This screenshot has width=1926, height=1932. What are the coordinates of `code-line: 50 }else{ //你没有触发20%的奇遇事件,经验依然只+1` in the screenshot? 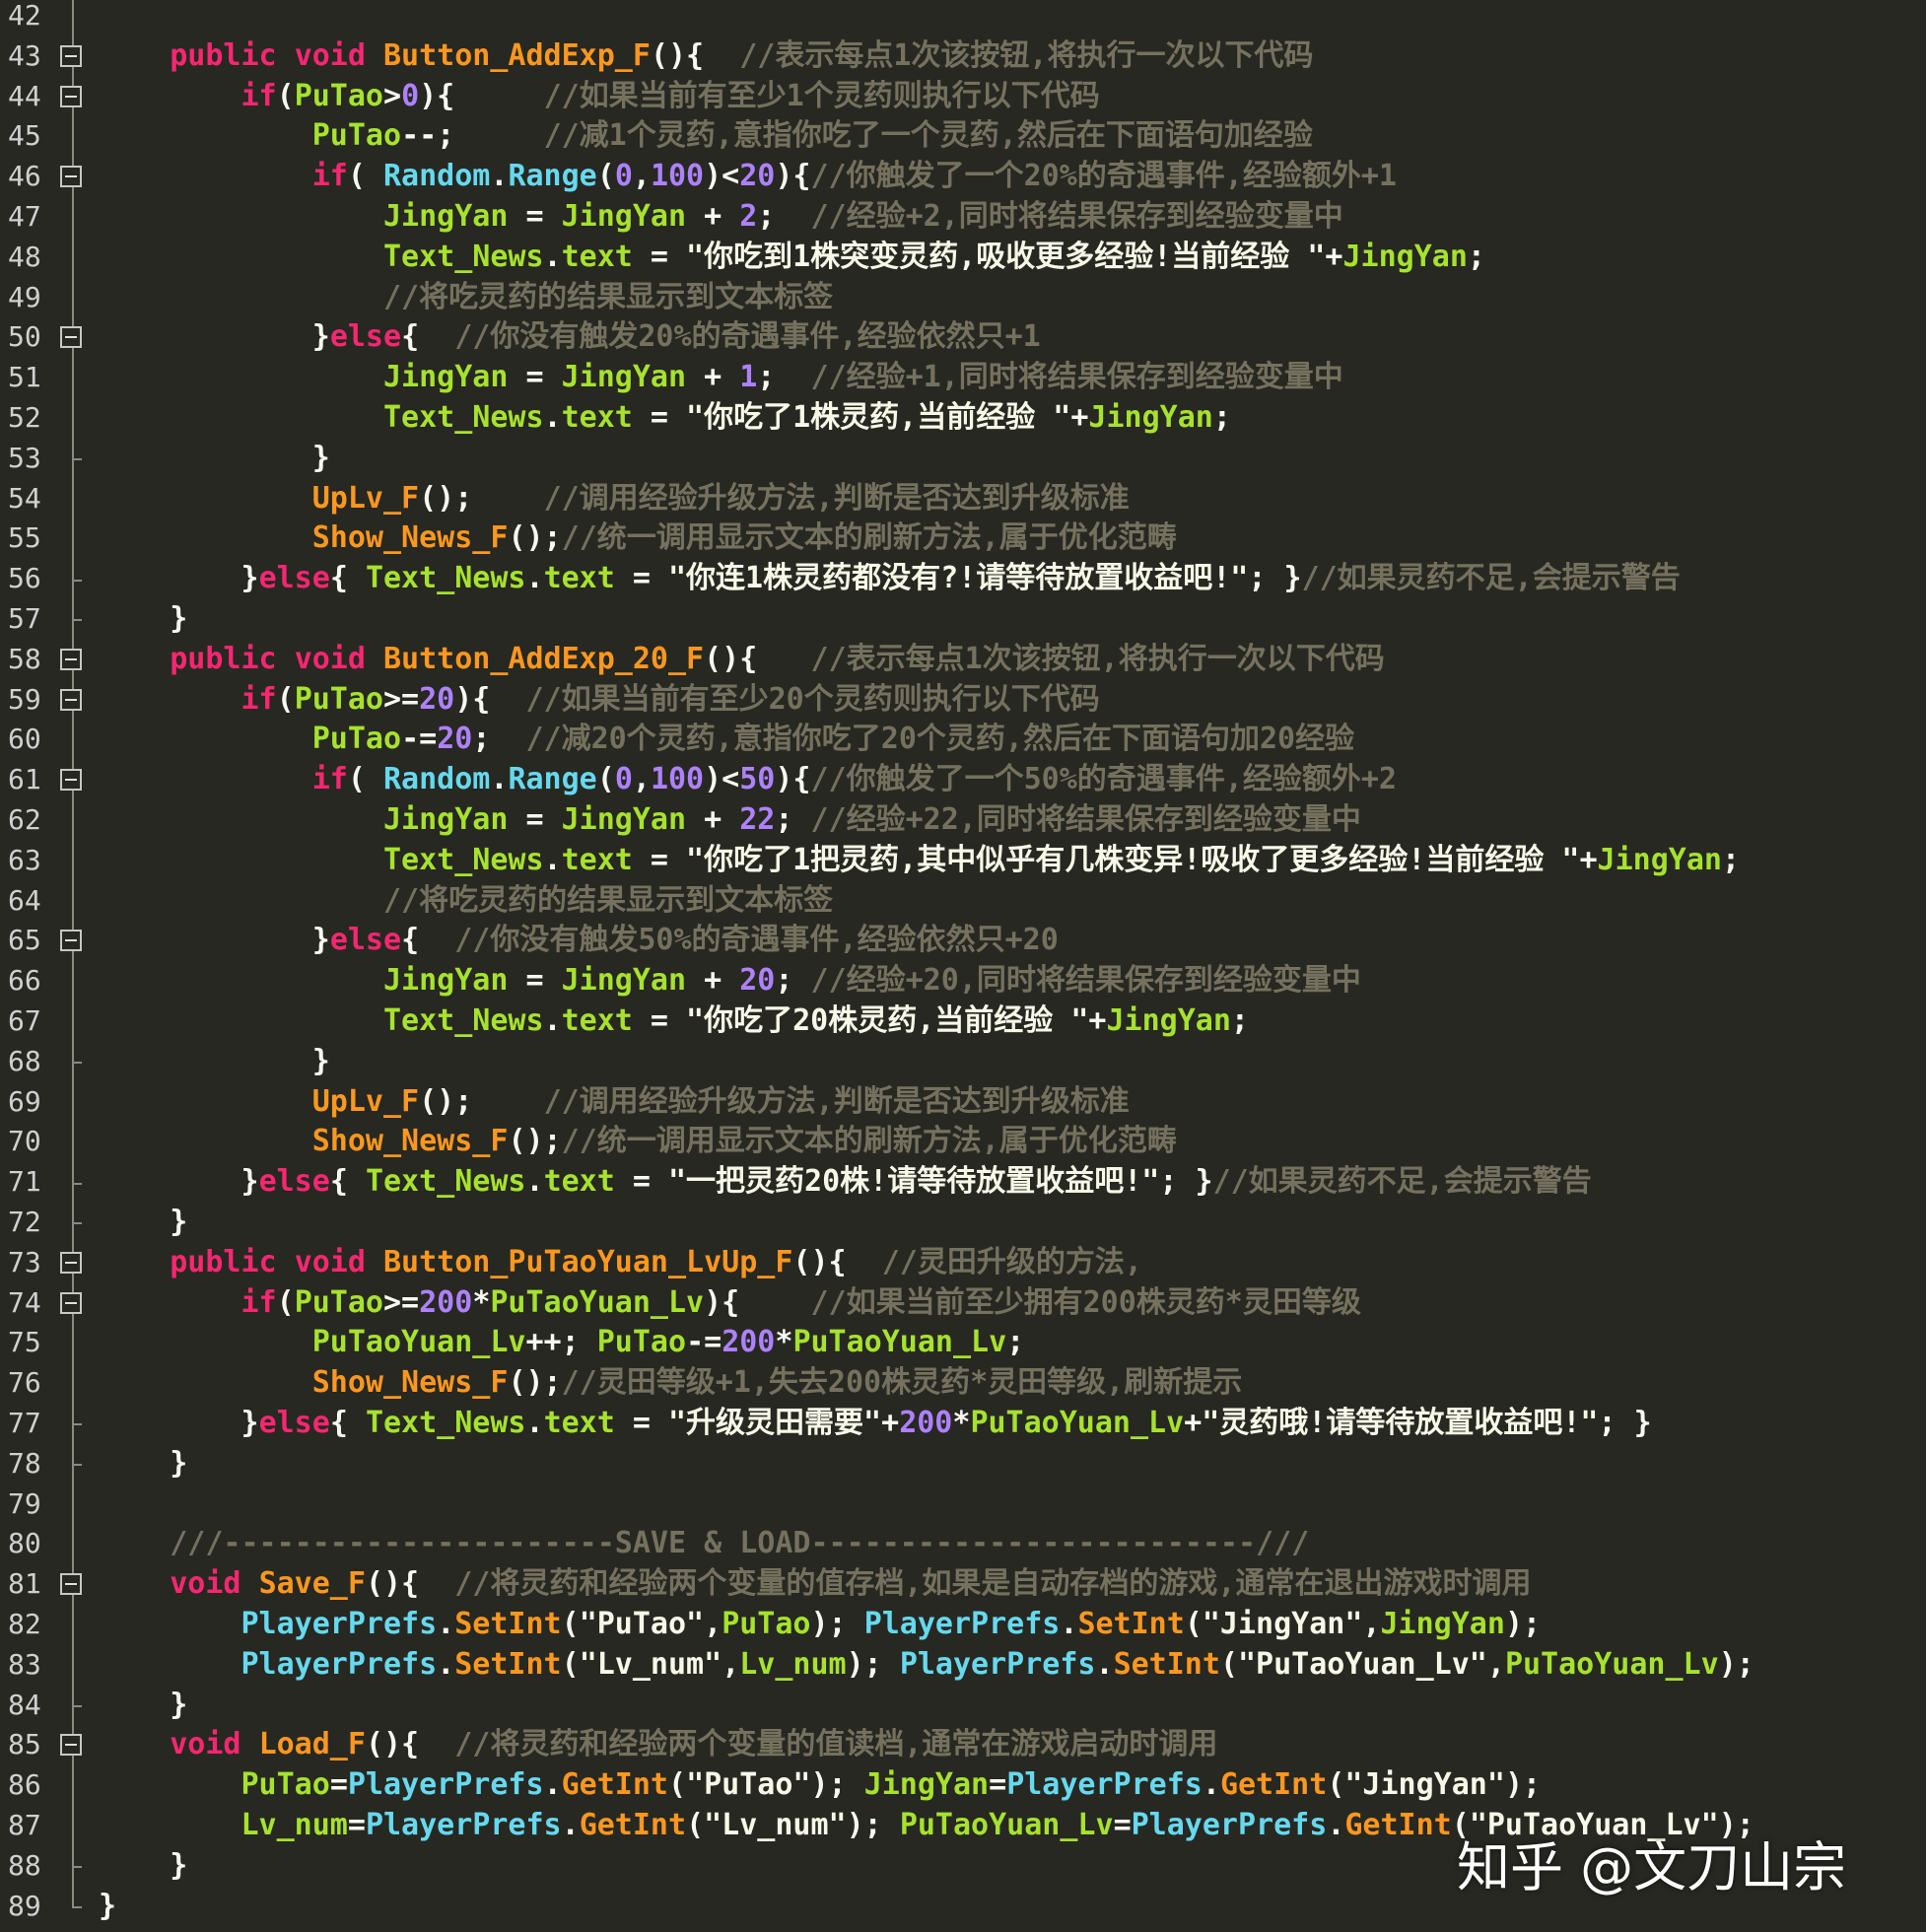 It's located at (963, 338).